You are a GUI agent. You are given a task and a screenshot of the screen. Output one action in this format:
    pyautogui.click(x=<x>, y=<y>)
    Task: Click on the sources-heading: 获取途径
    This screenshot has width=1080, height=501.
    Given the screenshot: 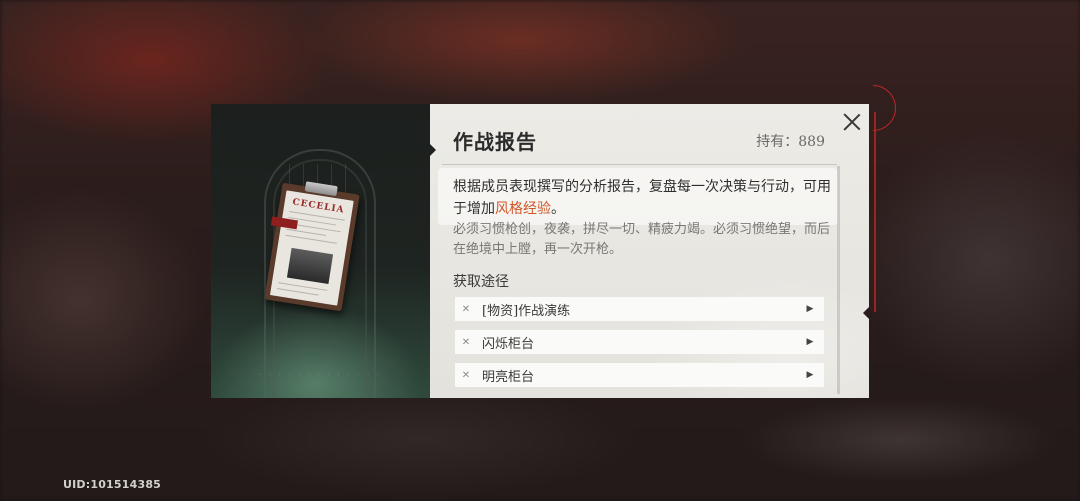 What is the action you would take?
    pyautogui.click(x=481, y=282)
    